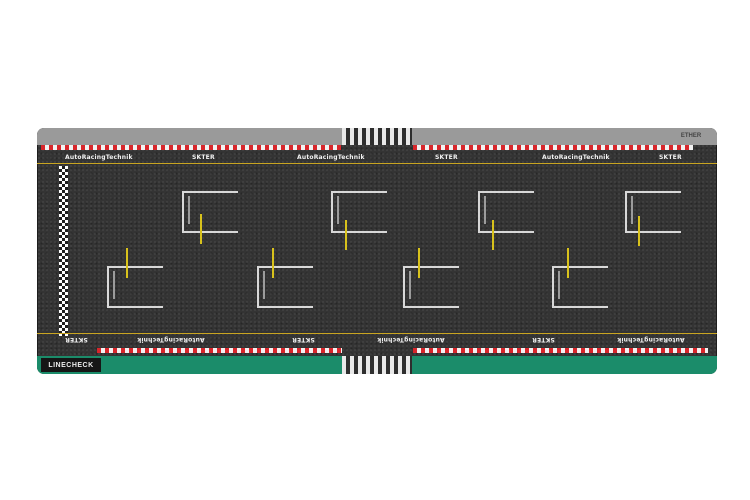 Image resolution: width=750 pixels, height=500 pixels. I want to click on grid-slot-8-marker, so click(568, 263).